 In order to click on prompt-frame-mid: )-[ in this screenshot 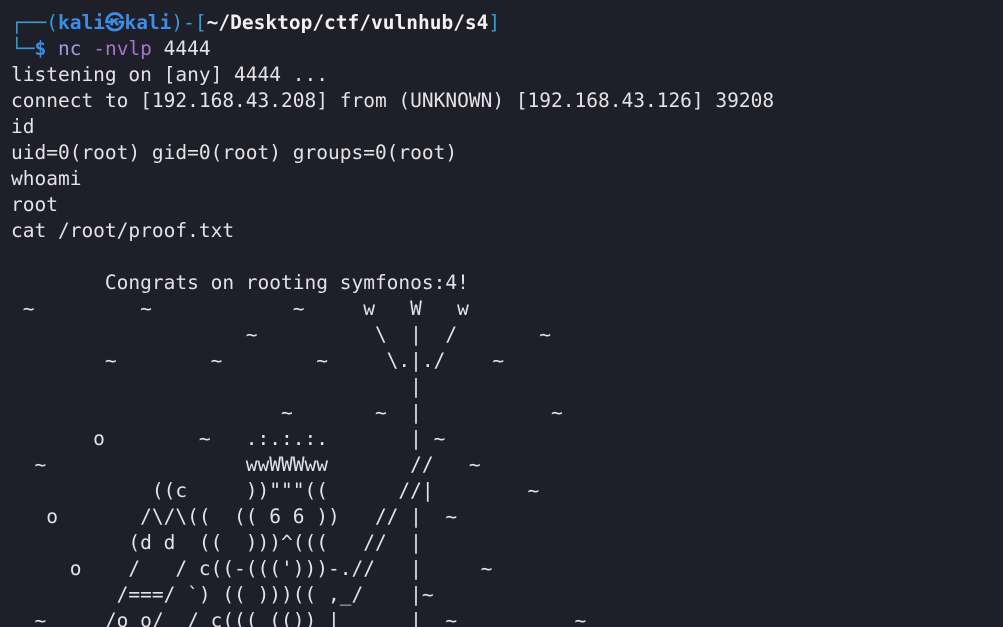, I will do `click(189, 22)`.